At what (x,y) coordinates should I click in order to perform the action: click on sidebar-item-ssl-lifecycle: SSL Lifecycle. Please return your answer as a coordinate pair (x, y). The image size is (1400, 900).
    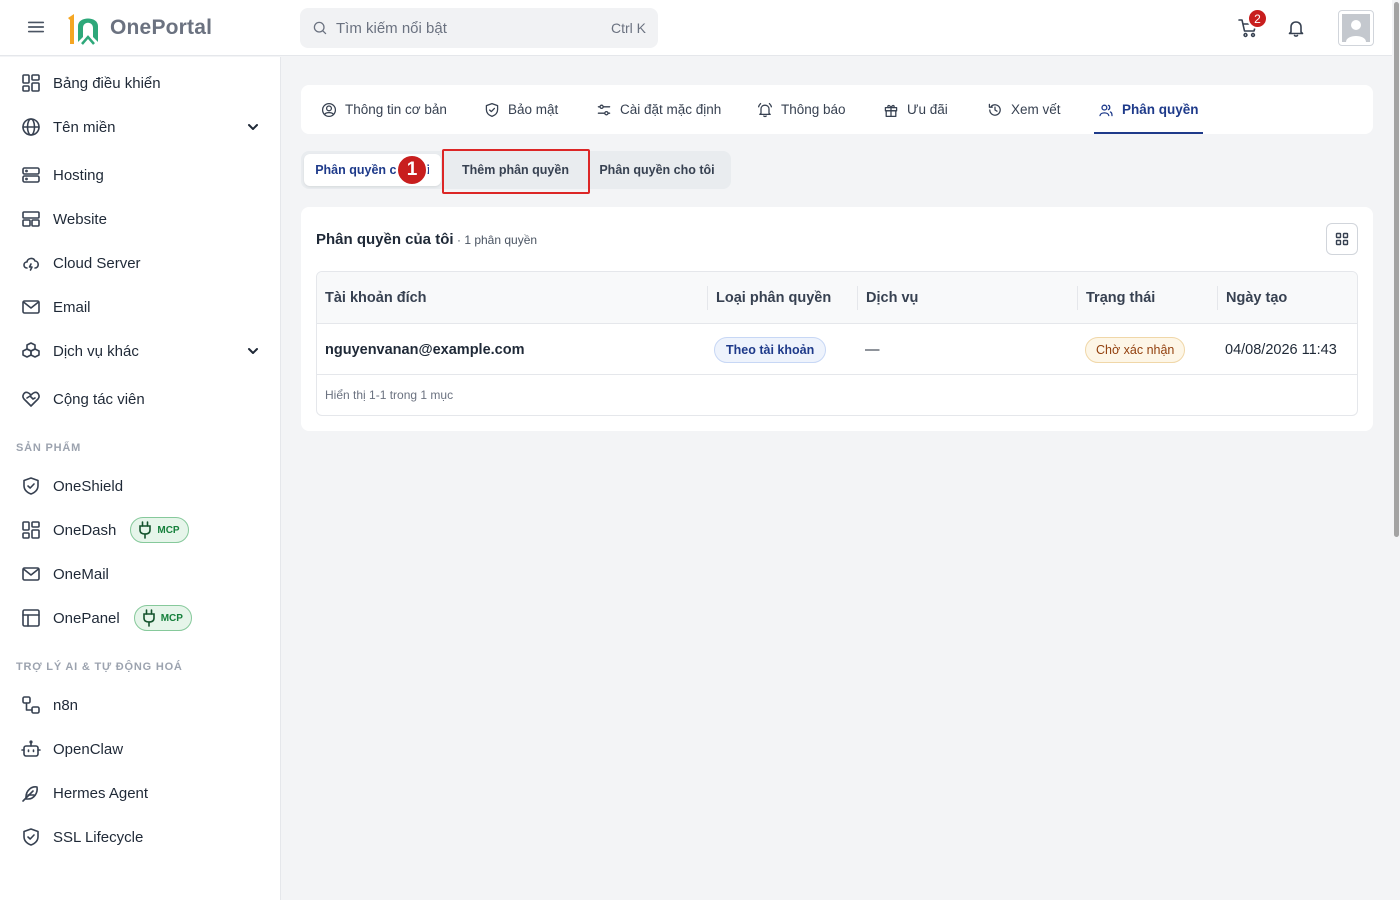
    Looking at the image, I should click on (140, 837).